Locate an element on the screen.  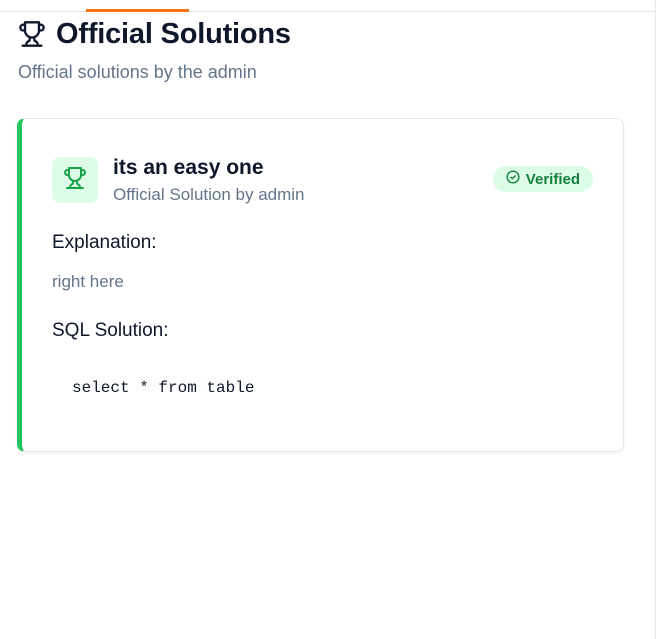
explanation-label: Explanation: is located at coordinates (104, 242).